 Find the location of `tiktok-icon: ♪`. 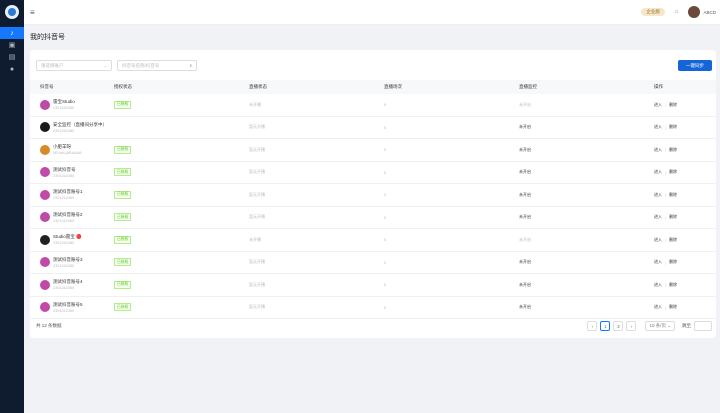

tiktok-icon: ♪ is located at coordinates (12, 33).